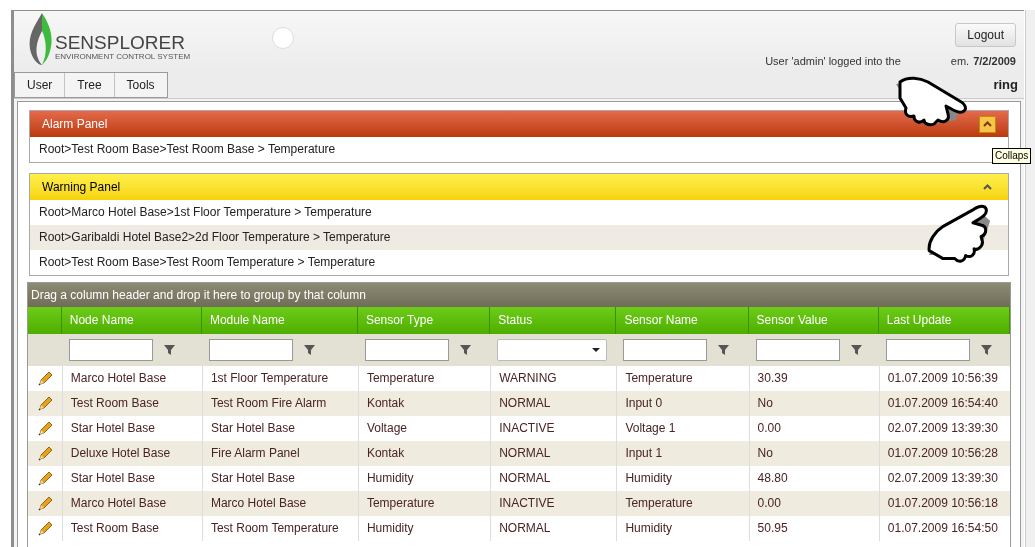 This screenshot has height=547, width=1035. Describe the element at coordinates (994, 61) in the screenshot. I see `login-date: 7/2/2009` at that location.